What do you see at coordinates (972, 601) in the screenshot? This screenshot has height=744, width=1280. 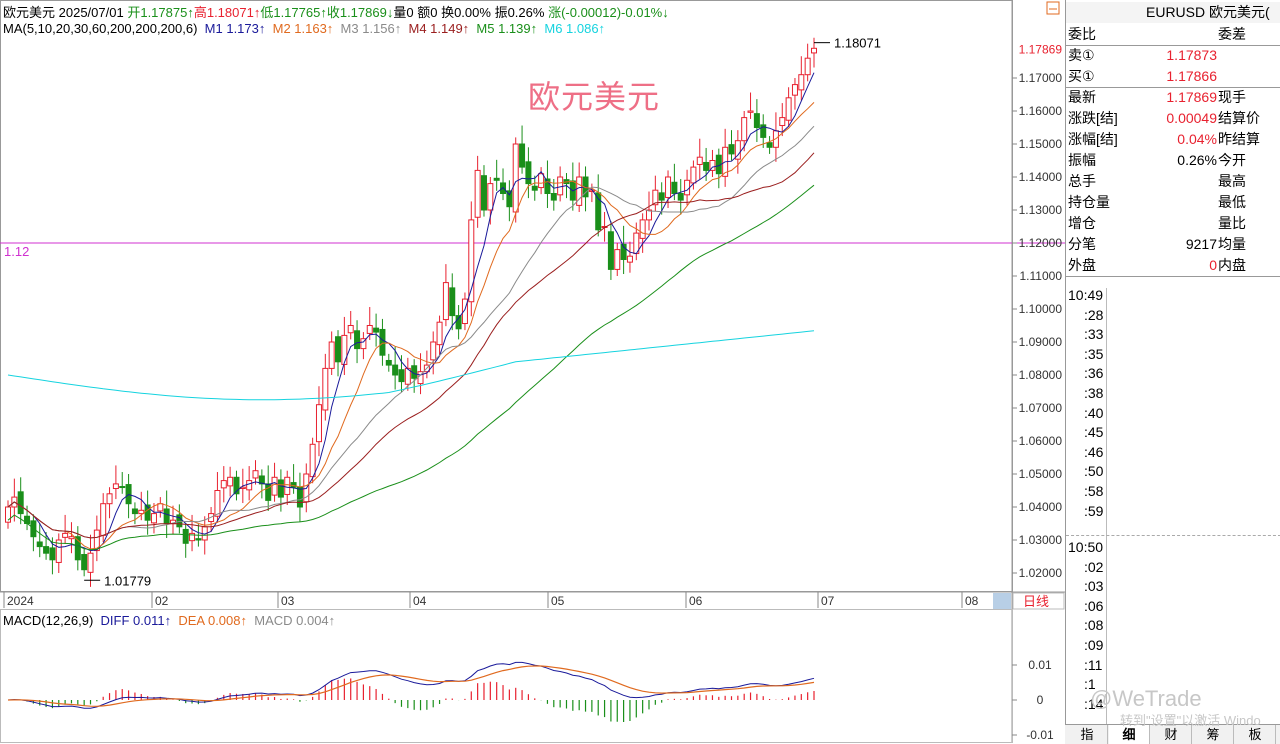 I see `time-tick-label: 08` at bounding box center [972, 601].